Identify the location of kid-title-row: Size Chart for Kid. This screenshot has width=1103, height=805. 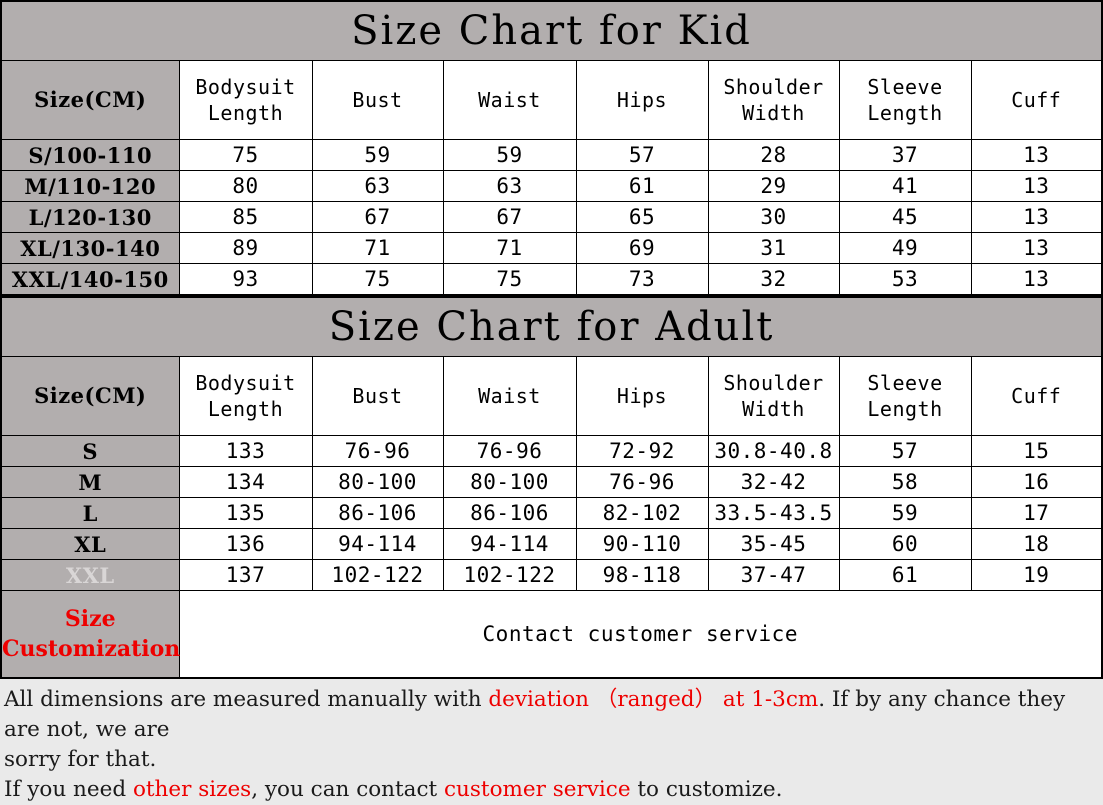
(552, 31).